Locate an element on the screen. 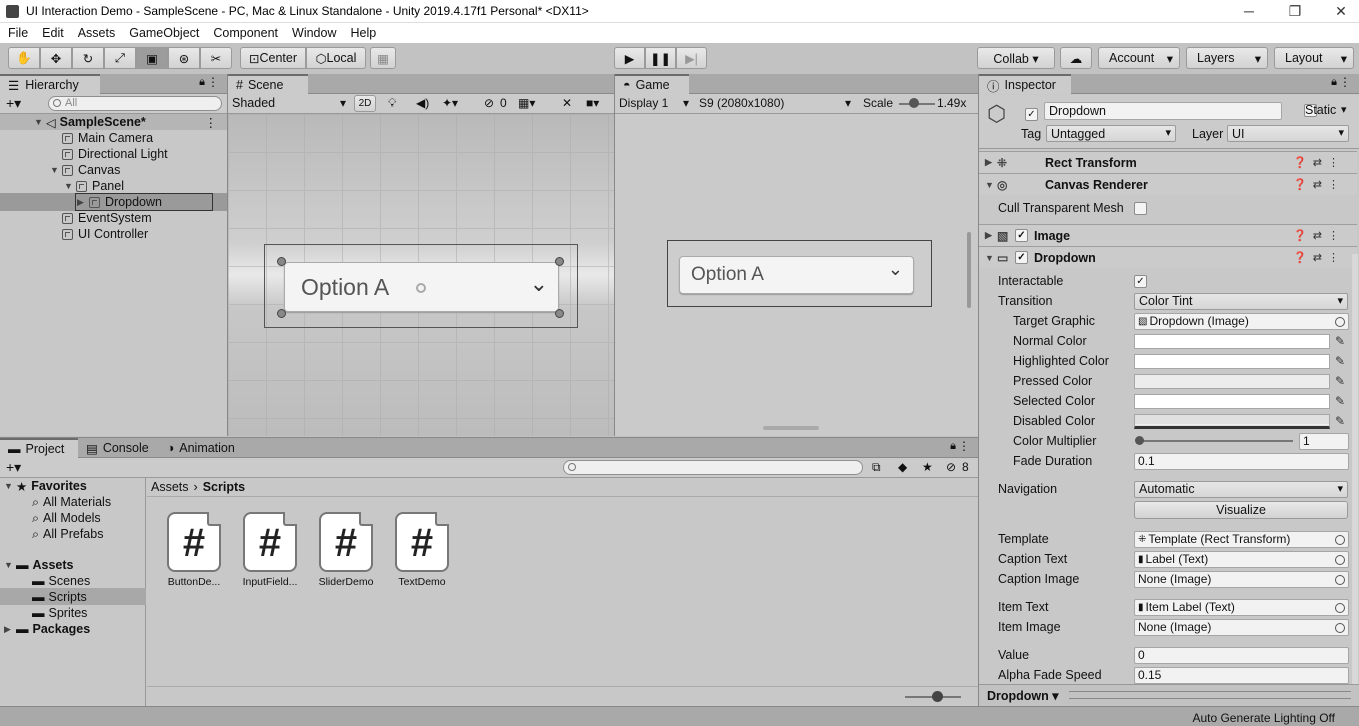 This screenshot has width=1359, height=726. game-dropdown: Option A ⌄ is located at coordinates (796, 275).